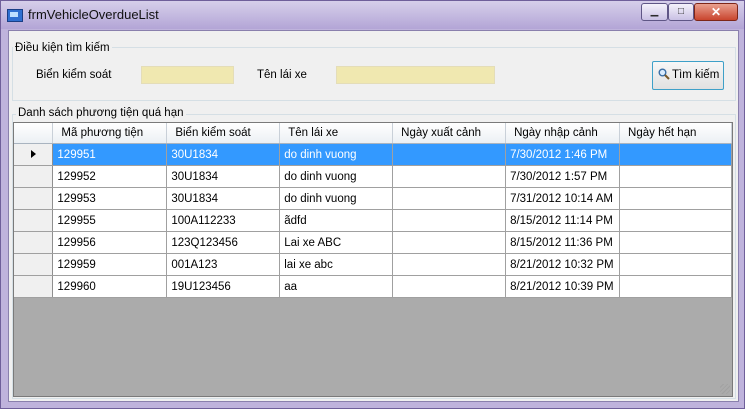 The width and height of the screenshot is (745, 409). What do you see at coordinates (187, 75) in the screenshot?
I see `plate-input` at bounding box center [187, 75].